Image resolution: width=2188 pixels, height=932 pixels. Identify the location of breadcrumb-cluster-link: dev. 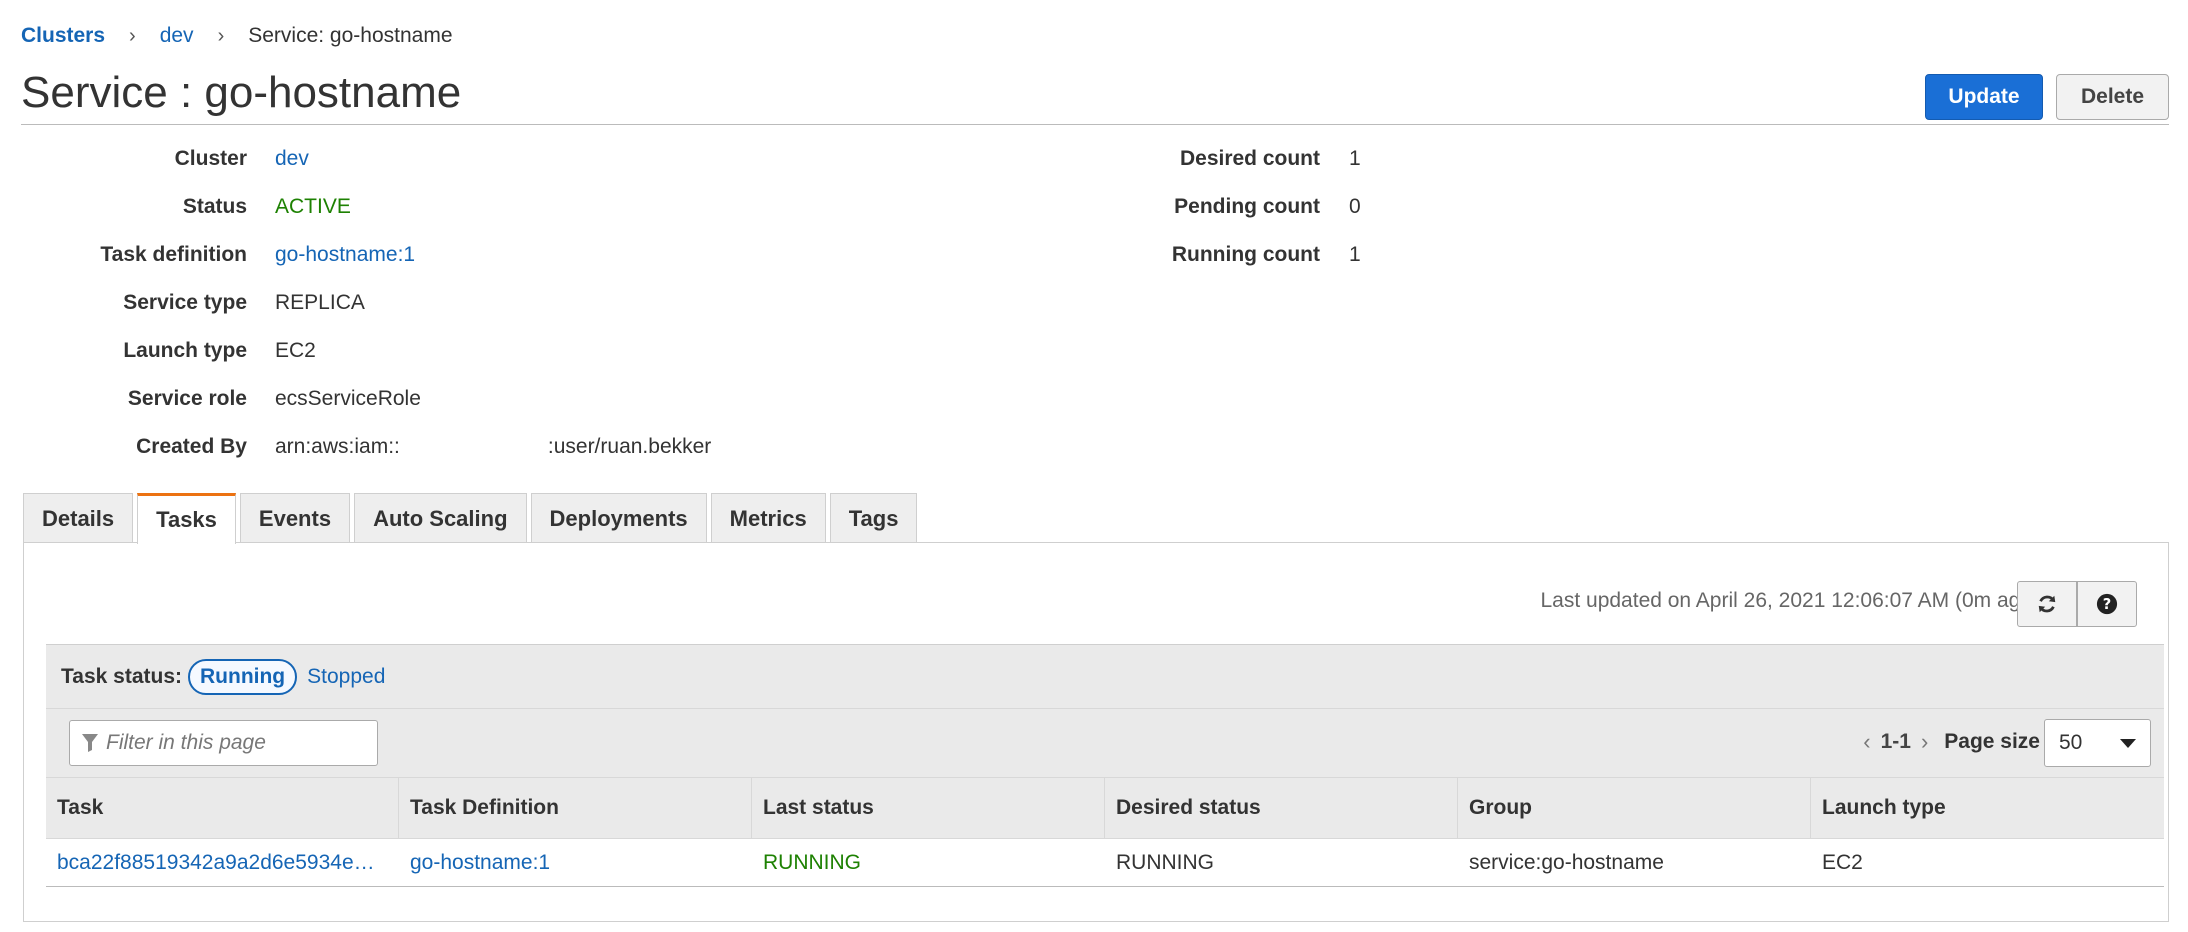
(177, 36).